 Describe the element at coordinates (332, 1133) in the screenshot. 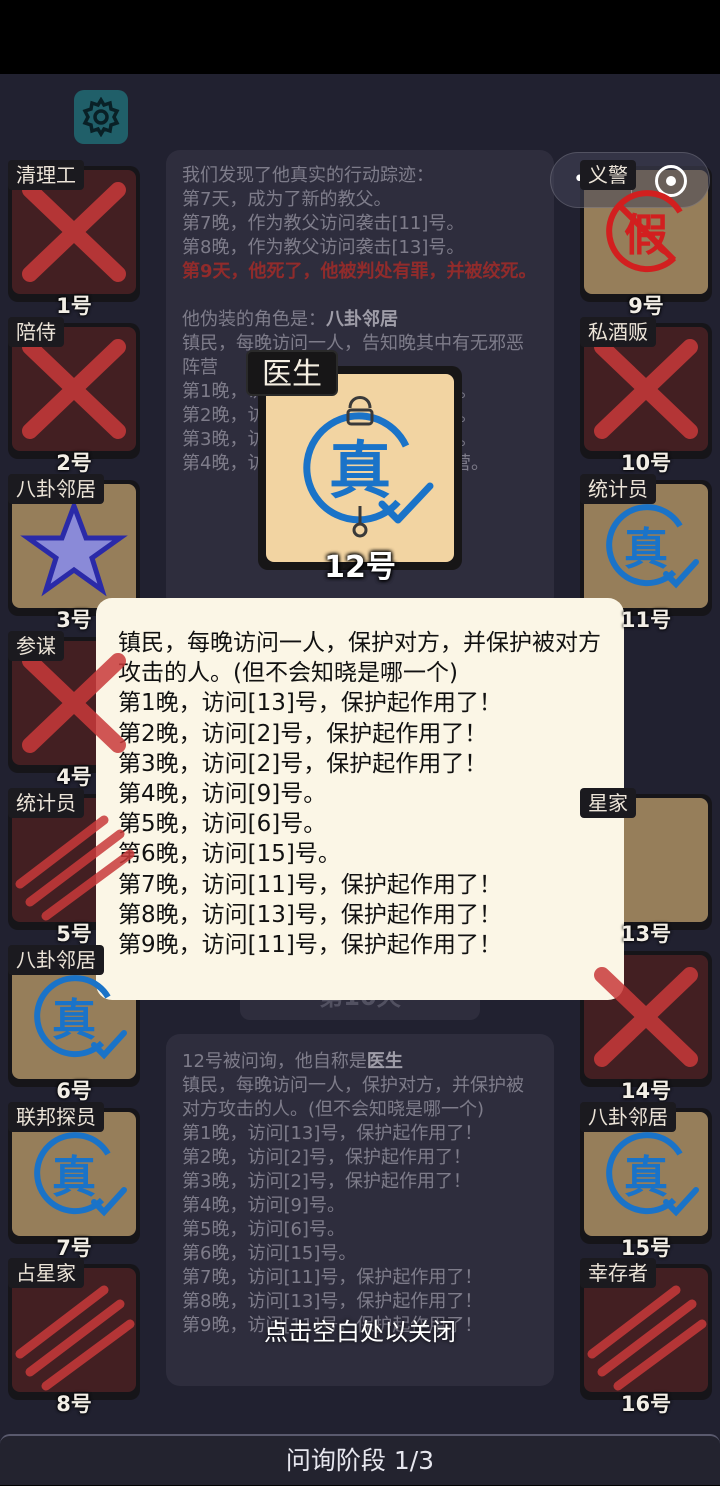

I see `interrogation-log-line: 第1晚，访问[13]号，保护起作用了！` at that location.